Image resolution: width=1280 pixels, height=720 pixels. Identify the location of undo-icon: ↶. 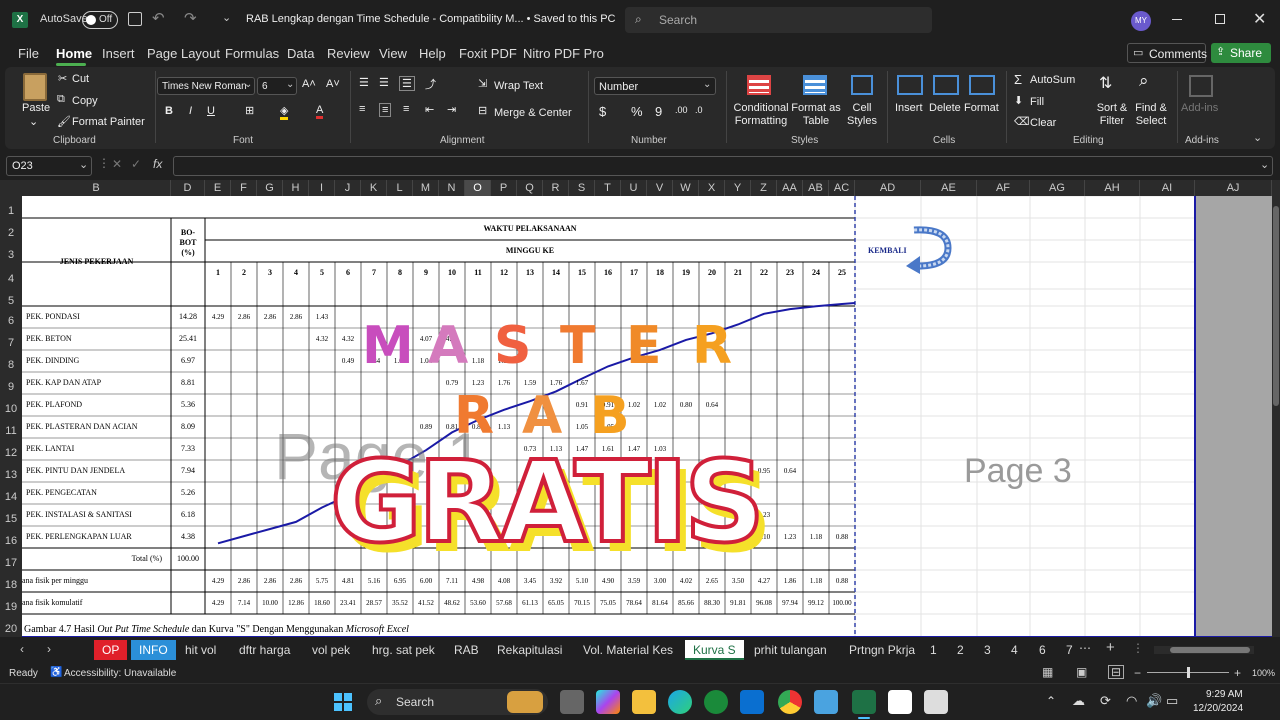
(158, 18).